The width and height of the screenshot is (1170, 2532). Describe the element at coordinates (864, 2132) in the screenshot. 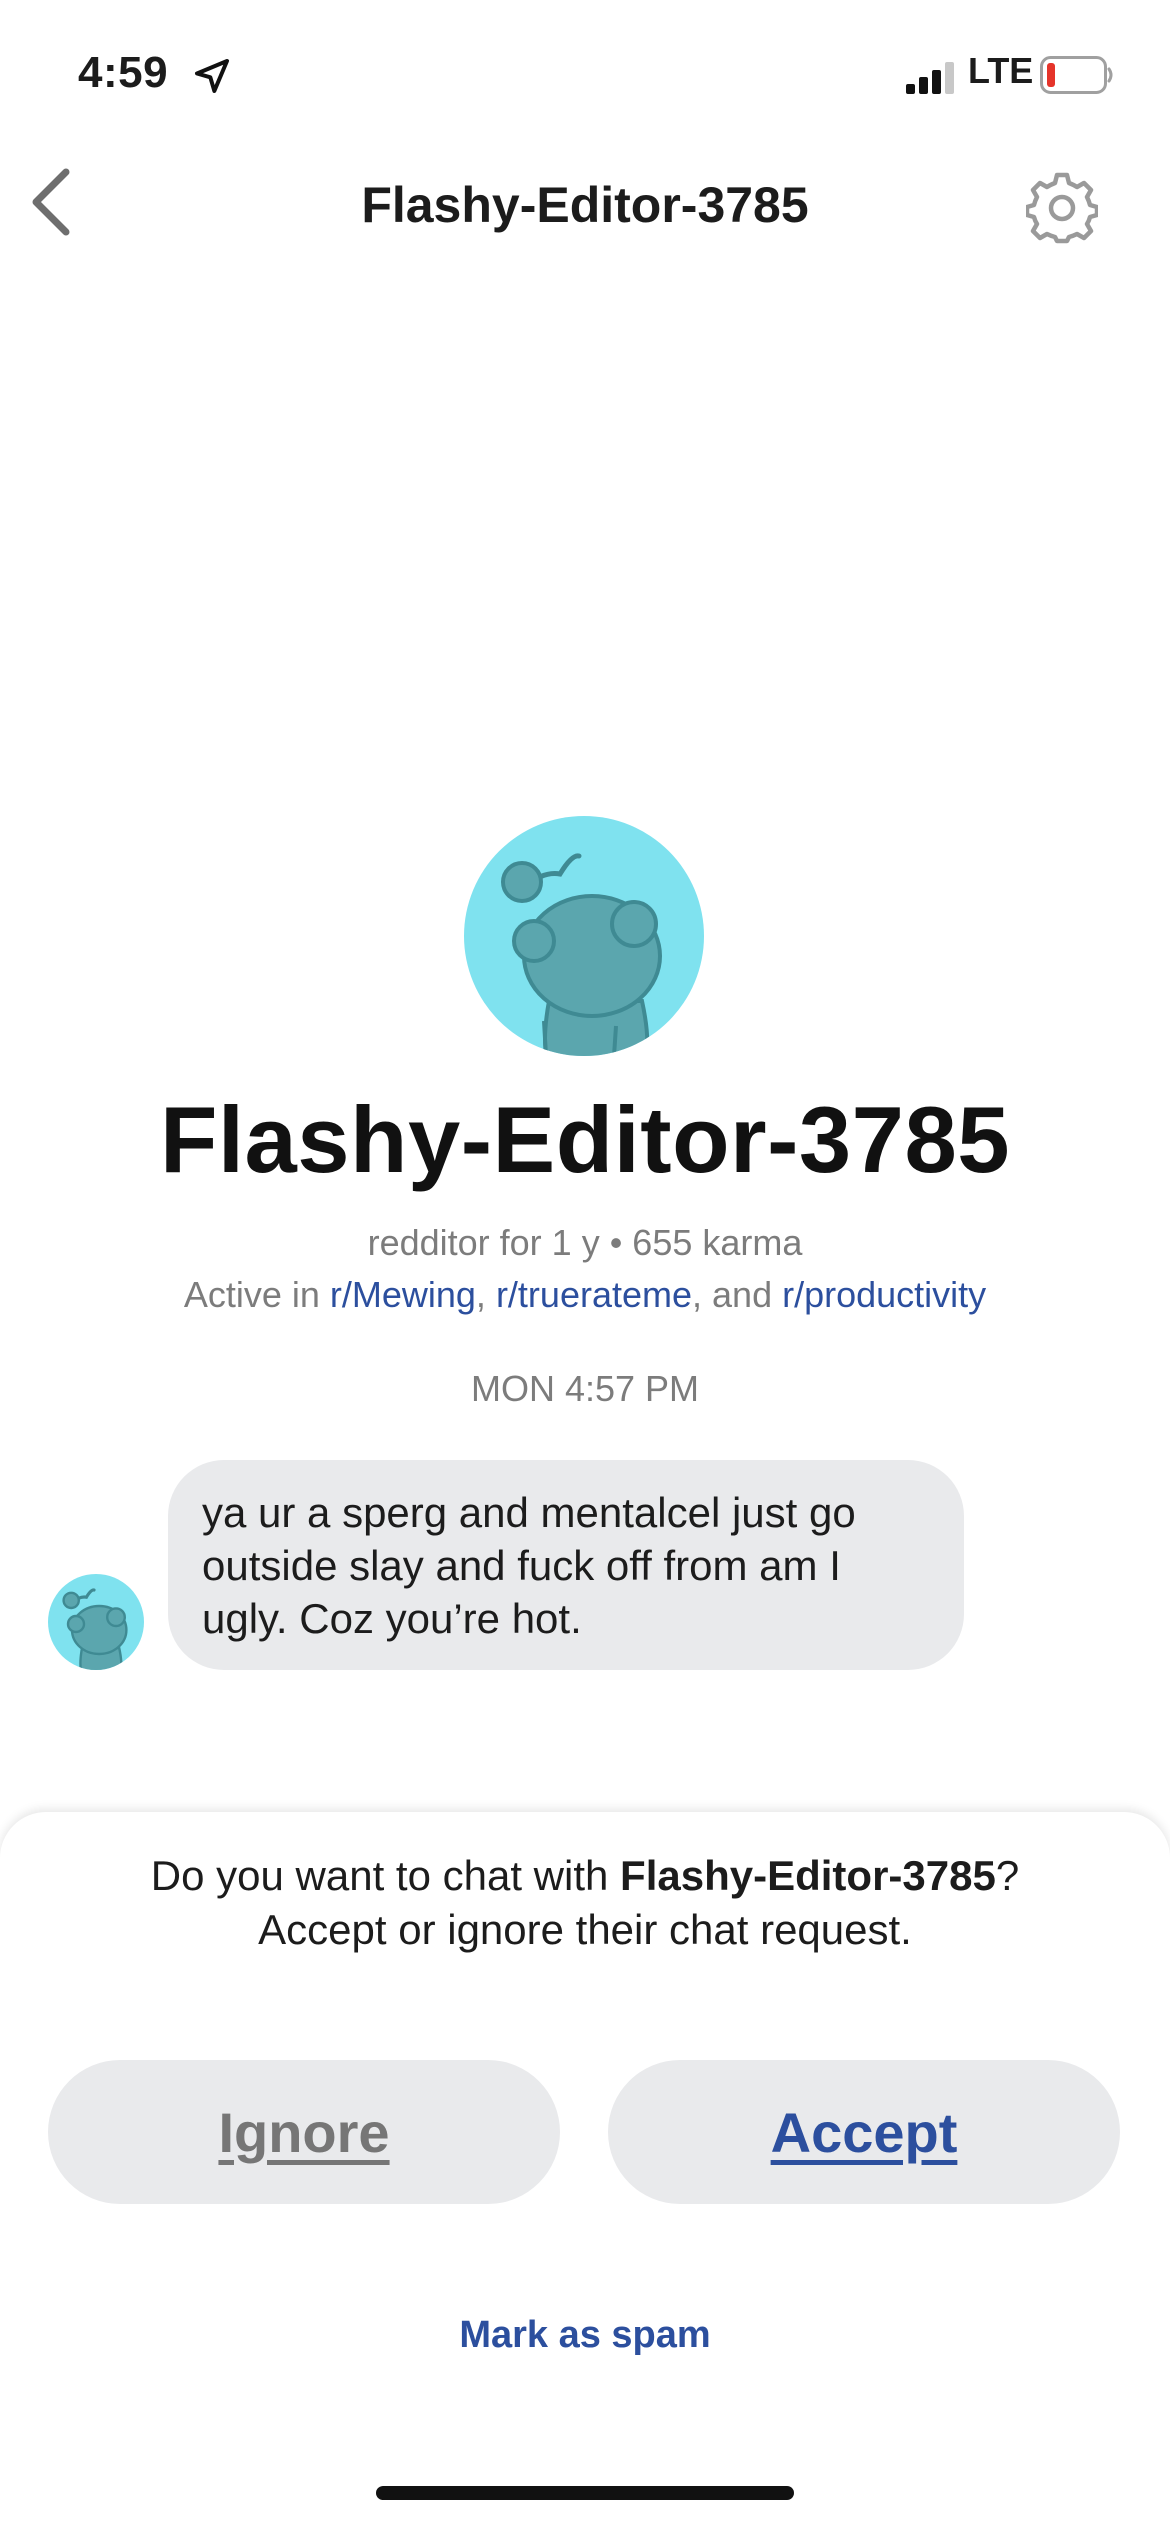

I see `accept-button: Accept` at that location.